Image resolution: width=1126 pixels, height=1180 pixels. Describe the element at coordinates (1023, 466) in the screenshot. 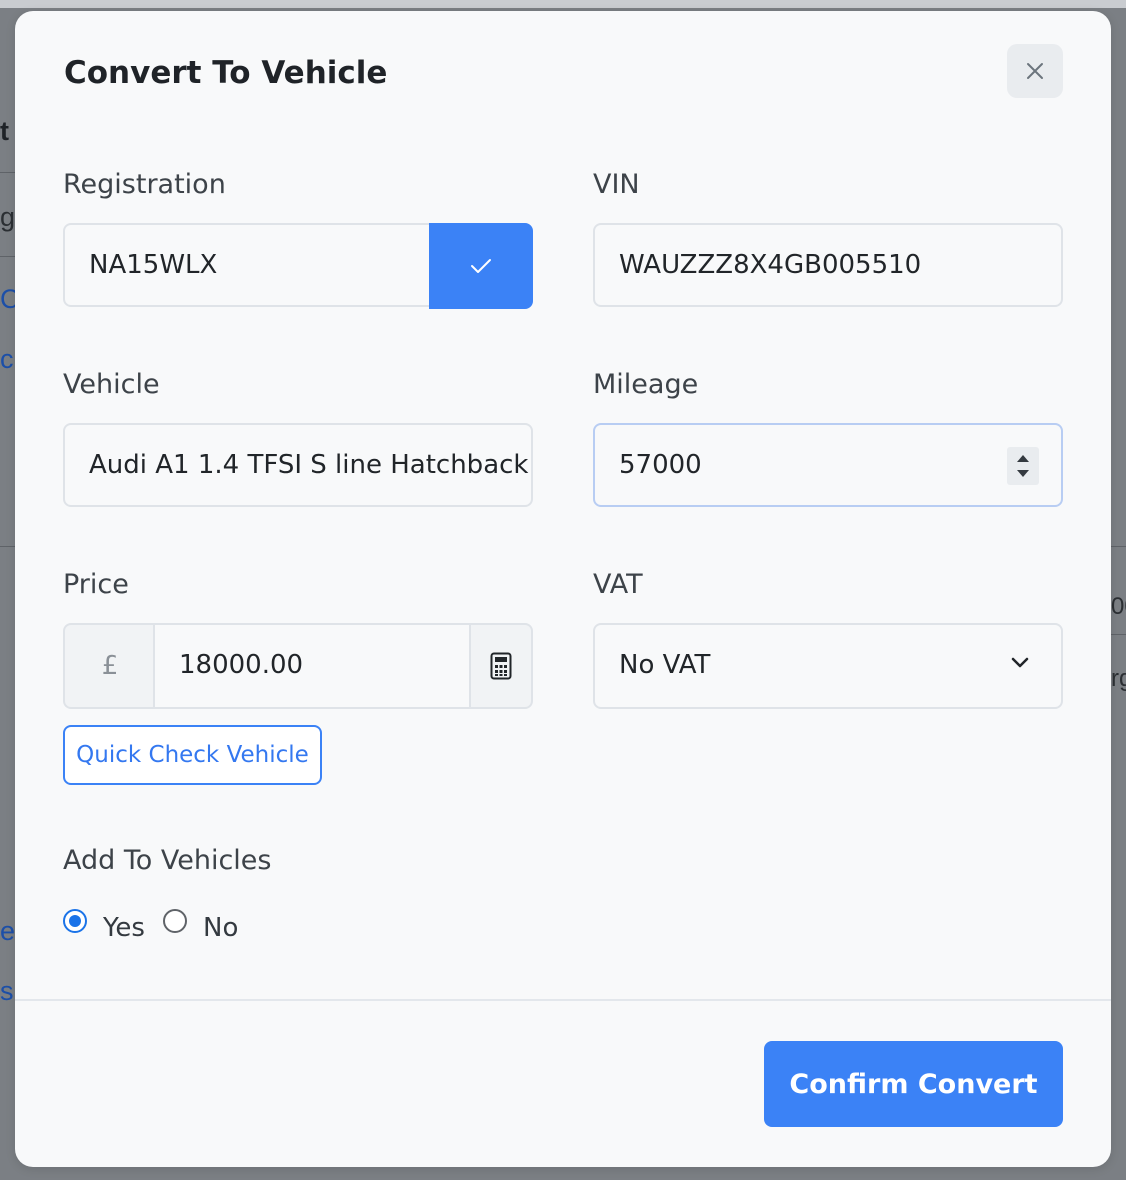

I see `mileage-stepper` at that location.